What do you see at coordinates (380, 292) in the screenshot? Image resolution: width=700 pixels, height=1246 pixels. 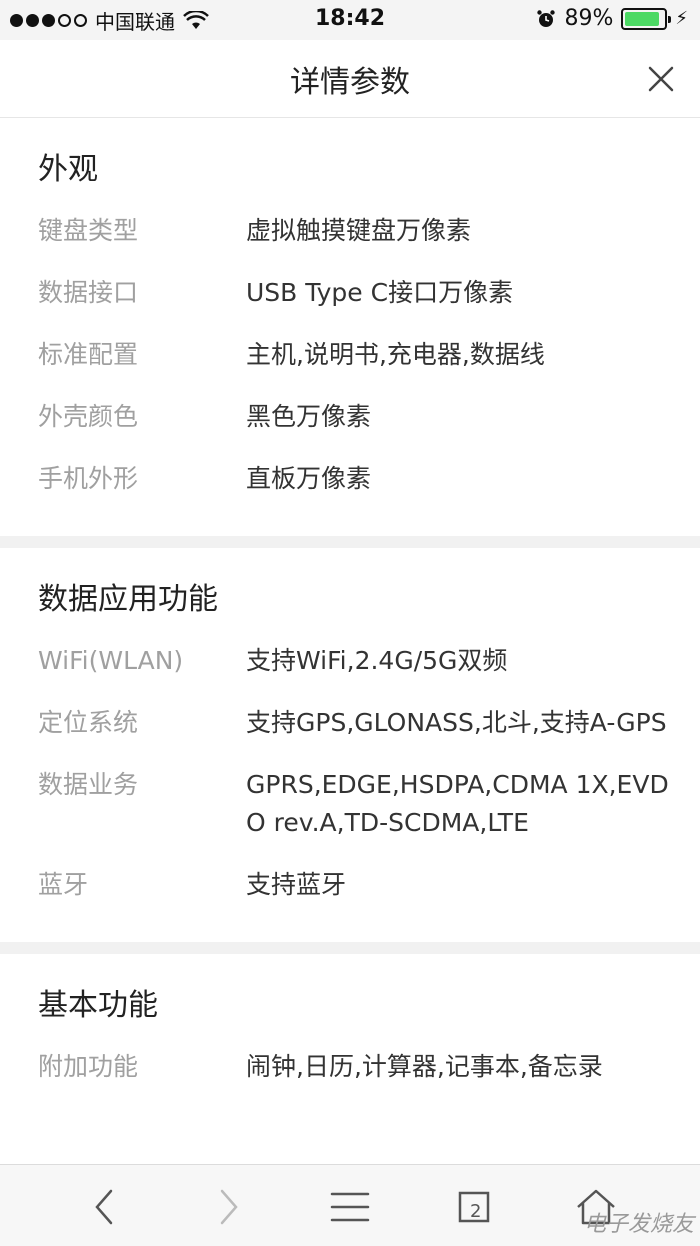 I see `spec-value: USB Type C接口万像素` at bounding box center [380, 292].